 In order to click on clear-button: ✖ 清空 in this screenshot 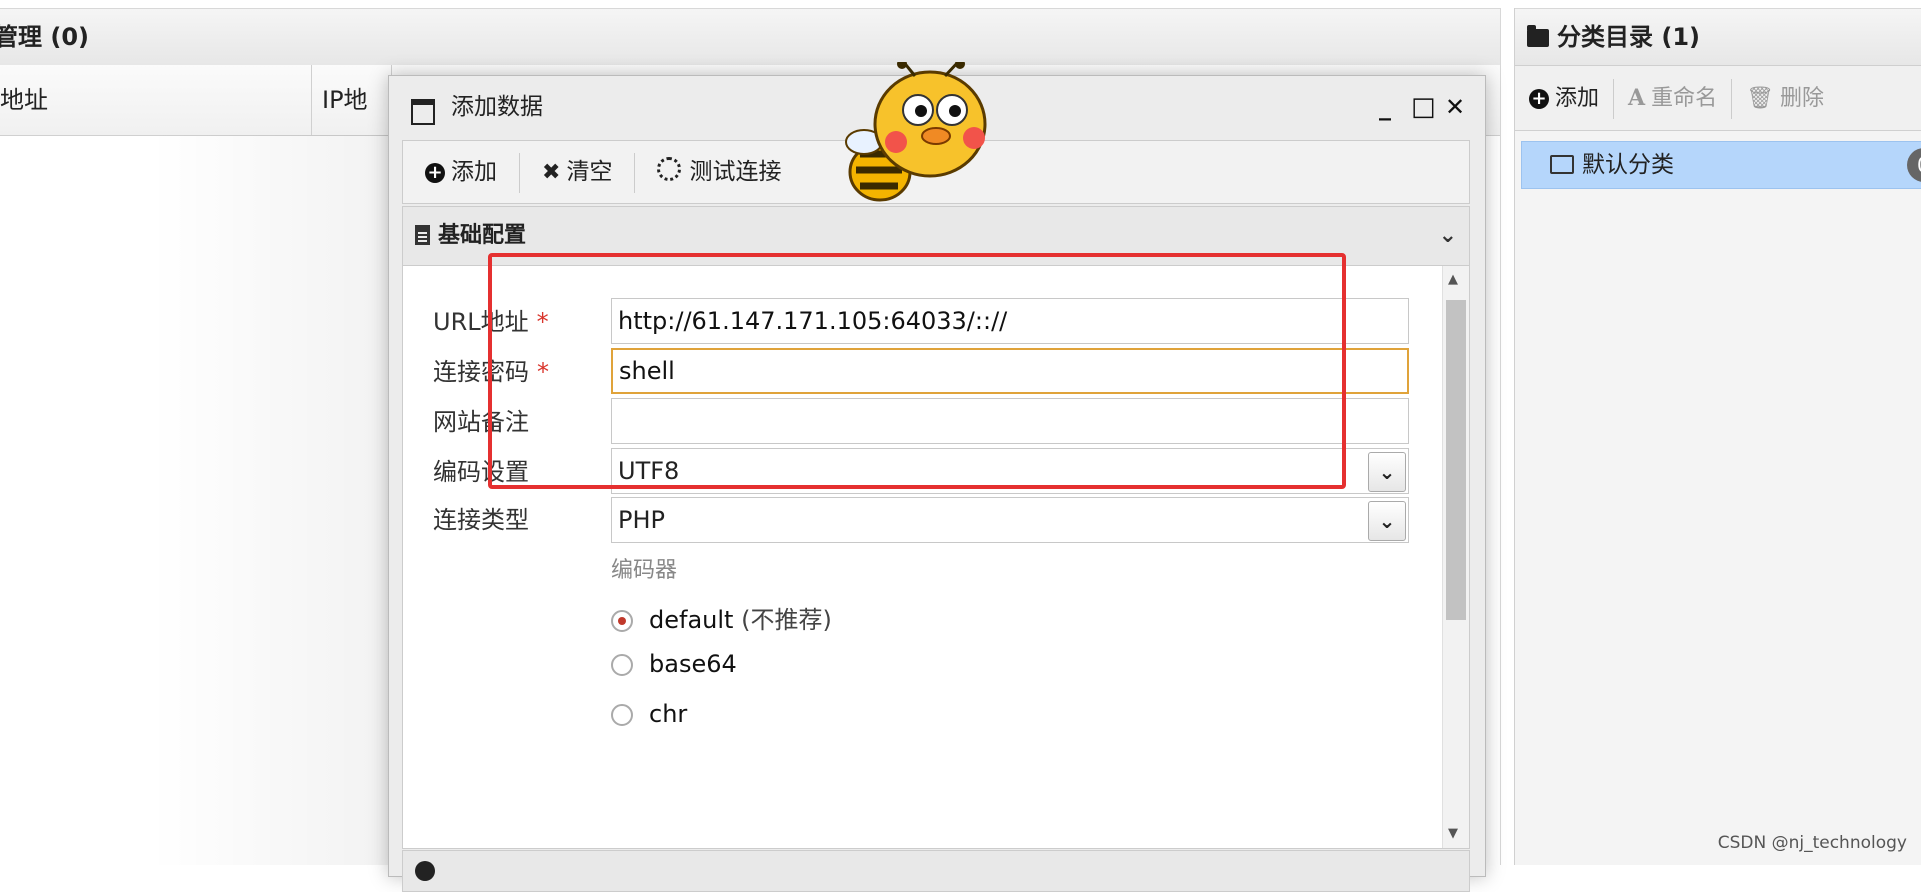, I will do `click(577, 172)`.